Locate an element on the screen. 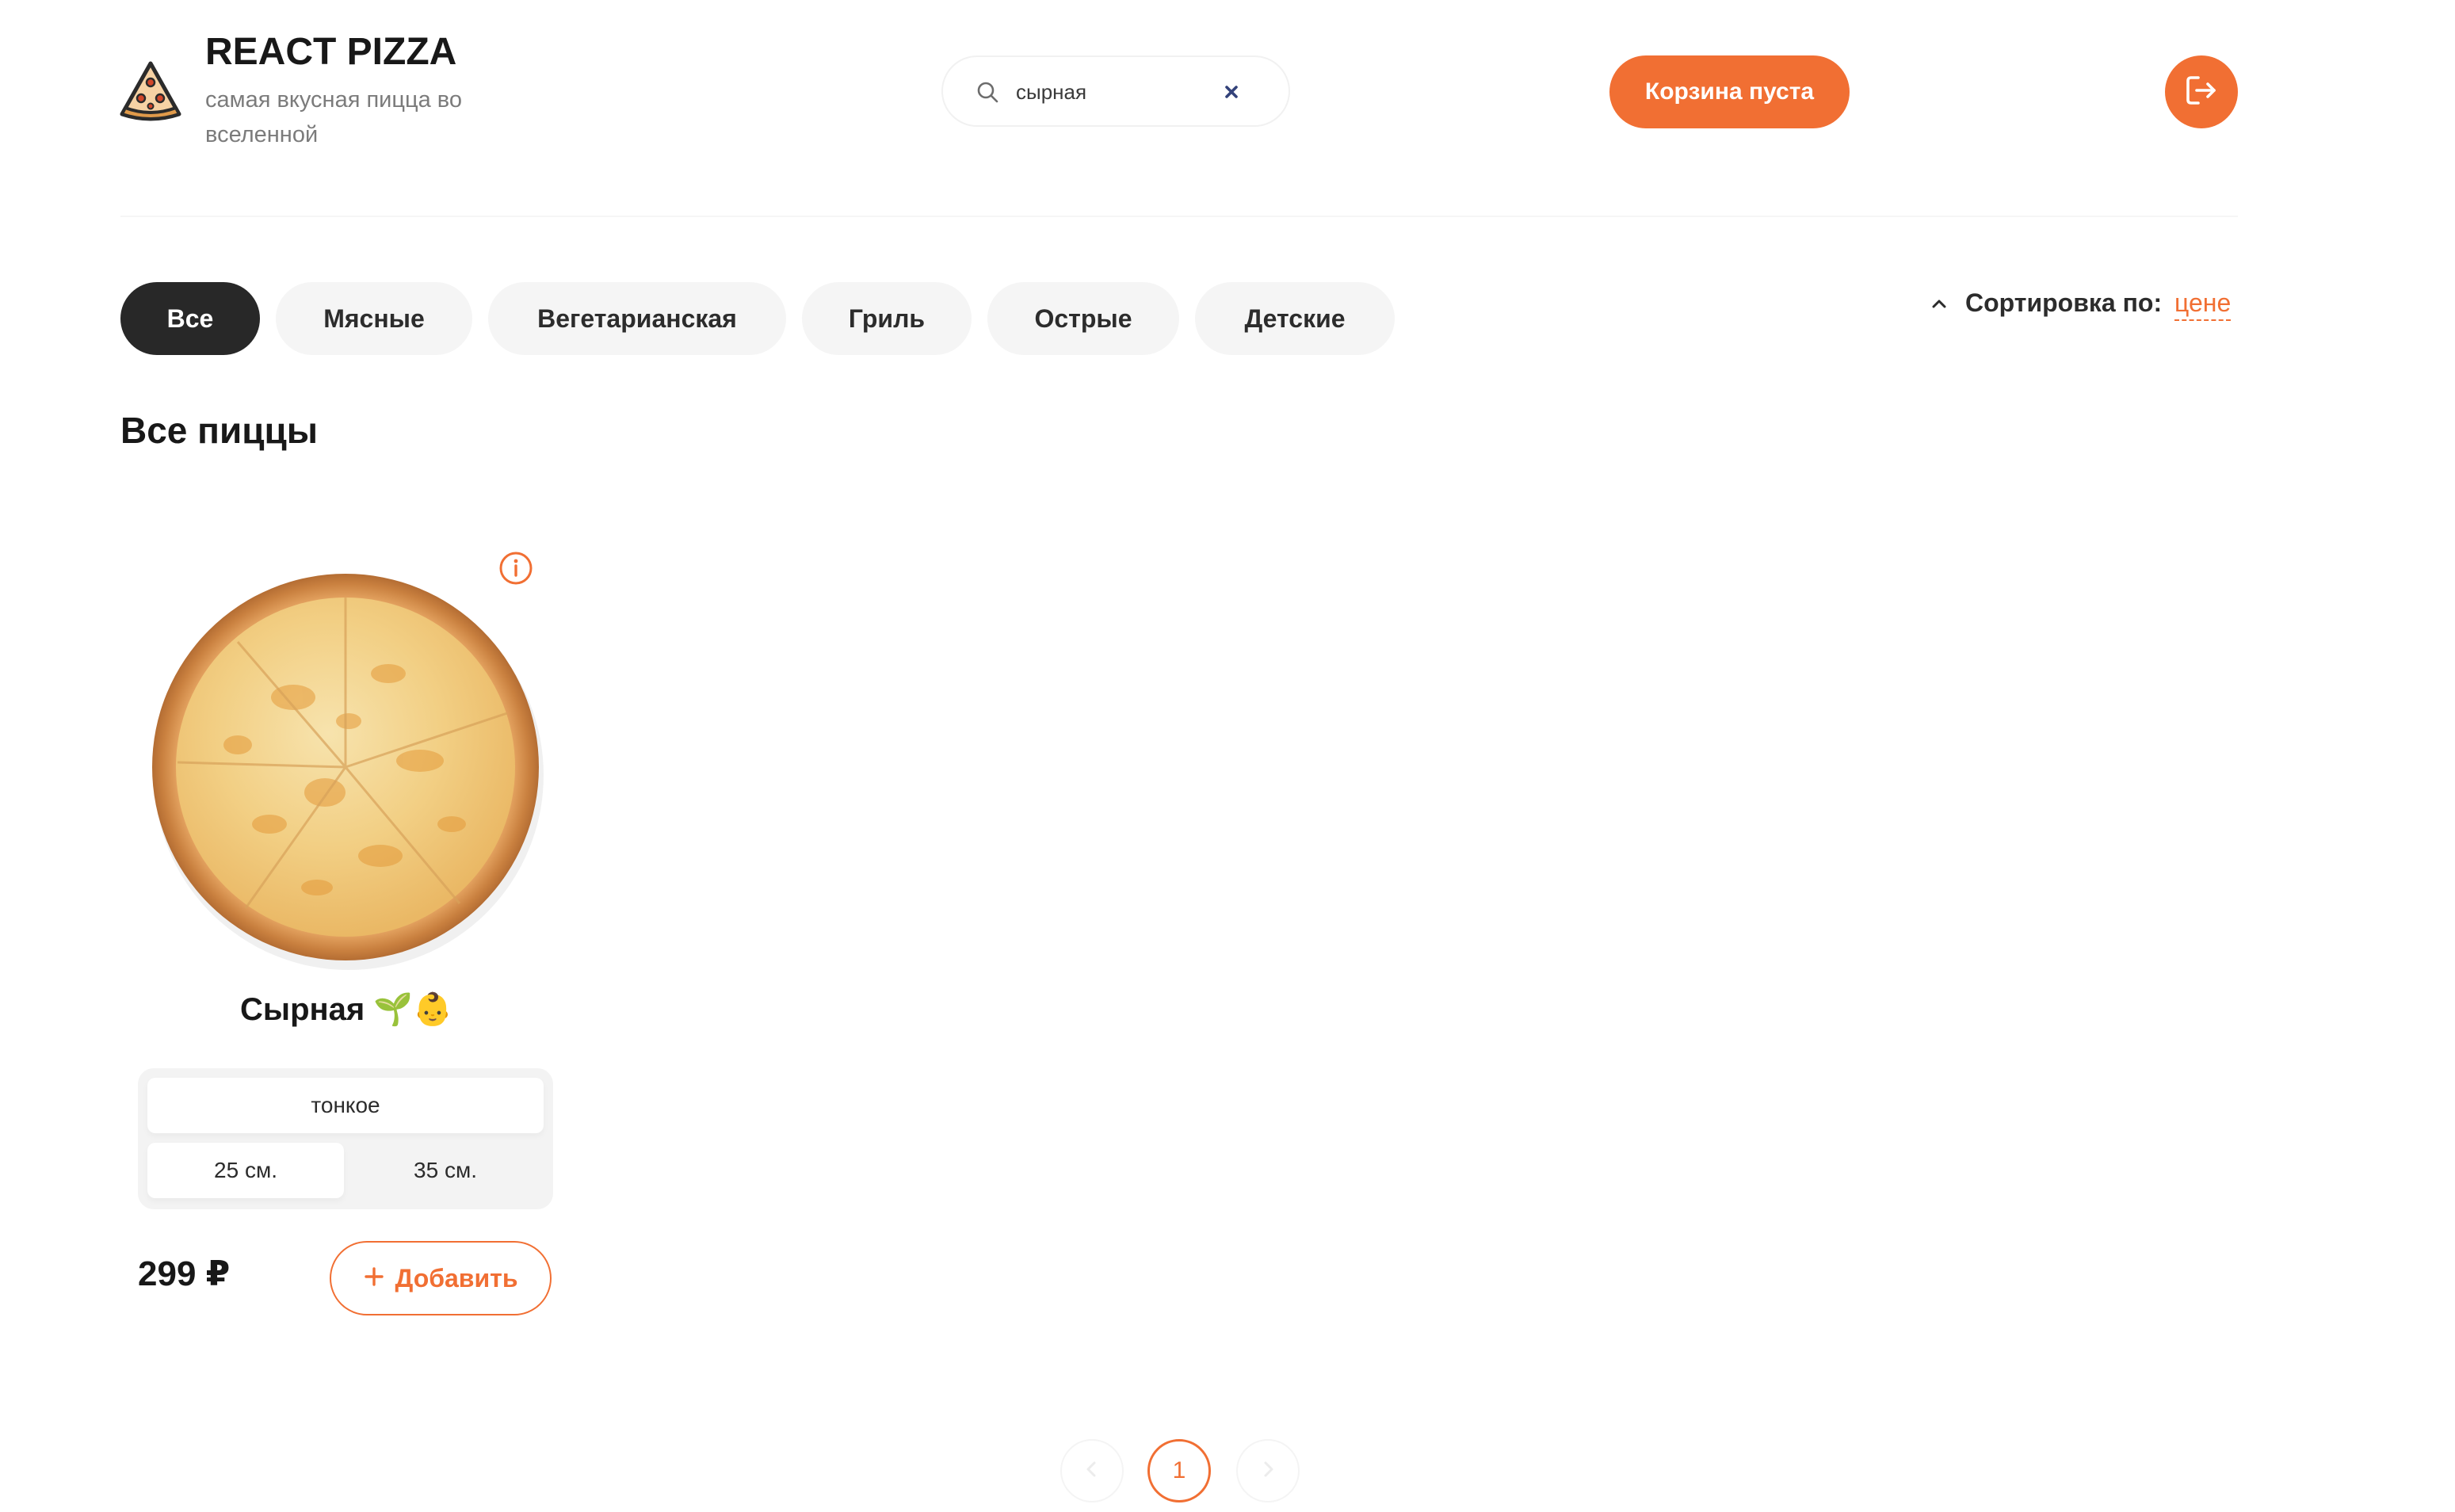  size-option-35: 35 см. is located at coordinates (445, 1170).